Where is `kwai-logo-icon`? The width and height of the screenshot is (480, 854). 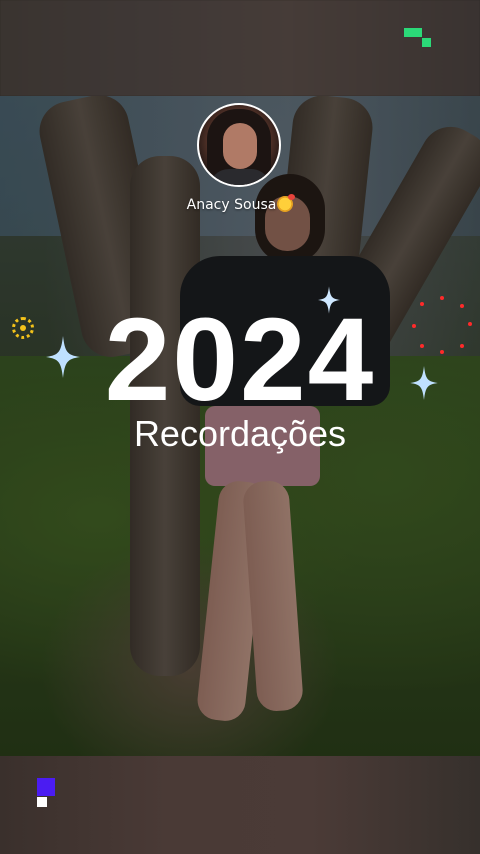
kwai-logo-icon is located at coordinates (419, 38).